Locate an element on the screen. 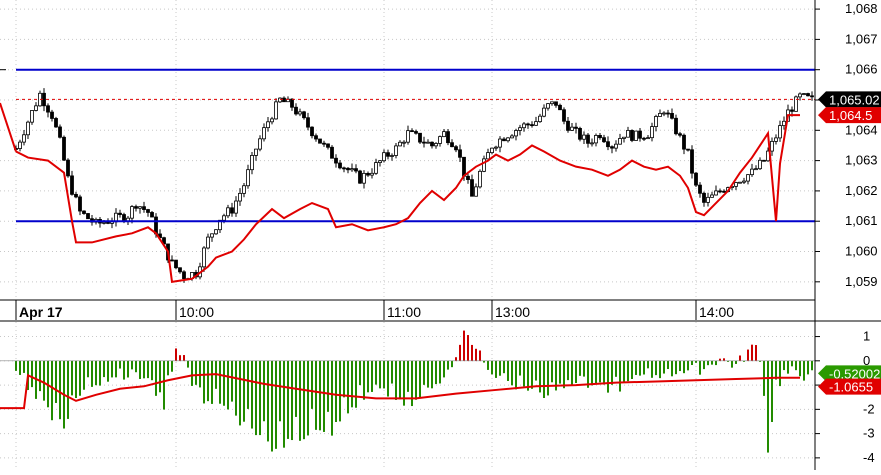 This screenshot has width=881, height=475. price-tick-label: 1,063 is located at coordinates (861, 160).